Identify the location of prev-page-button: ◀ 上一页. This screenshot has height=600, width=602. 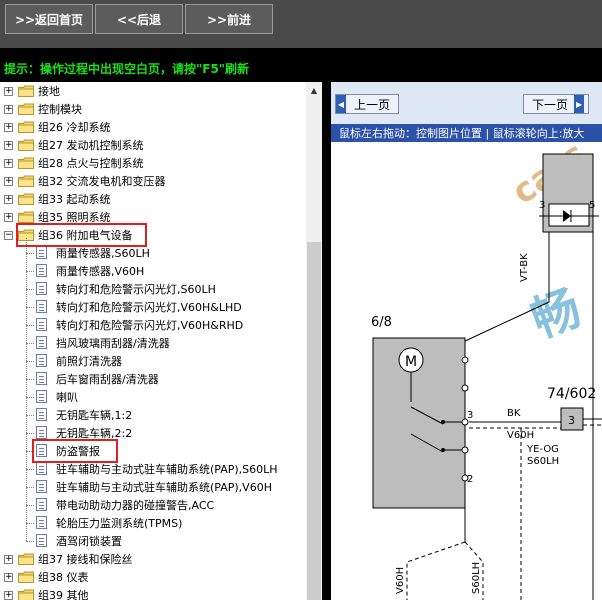
(367, 104).